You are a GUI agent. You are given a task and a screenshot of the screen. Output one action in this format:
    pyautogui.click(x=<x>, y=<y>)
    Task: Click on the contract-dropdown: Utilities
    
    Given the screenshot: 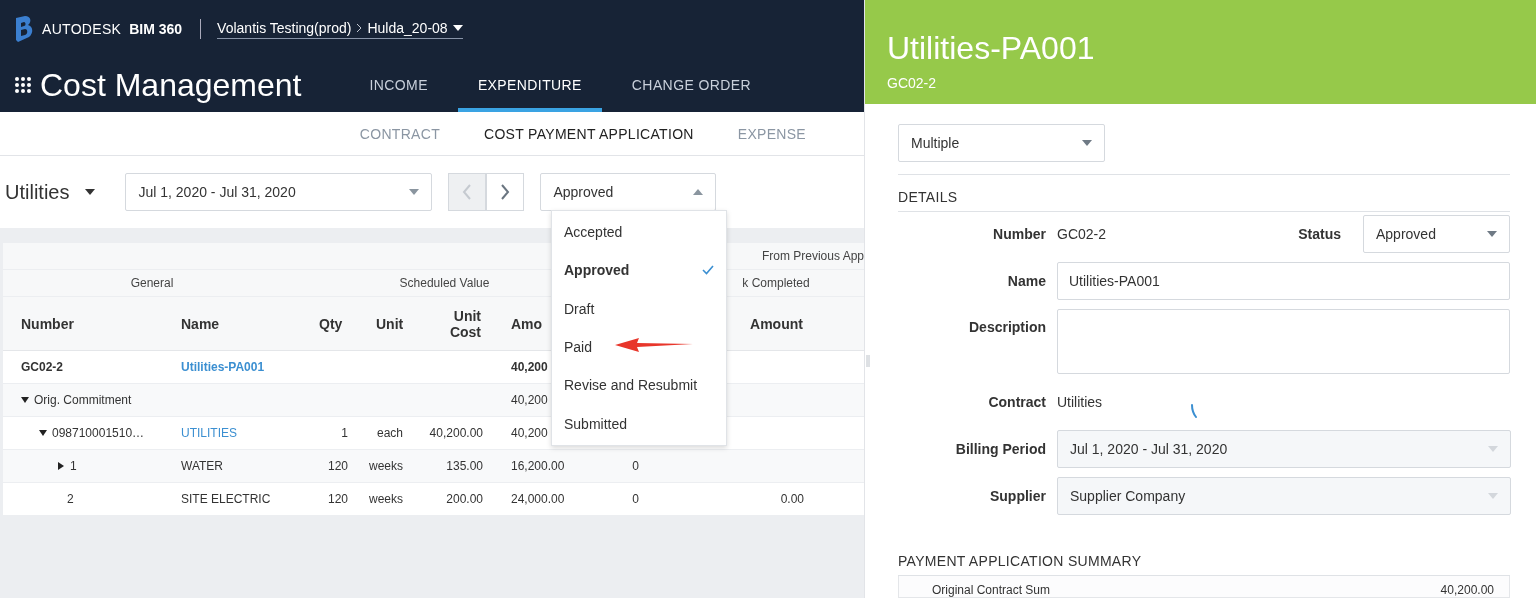 What is the action you would take?
    pyautogui.click(x=50, y=192)
    